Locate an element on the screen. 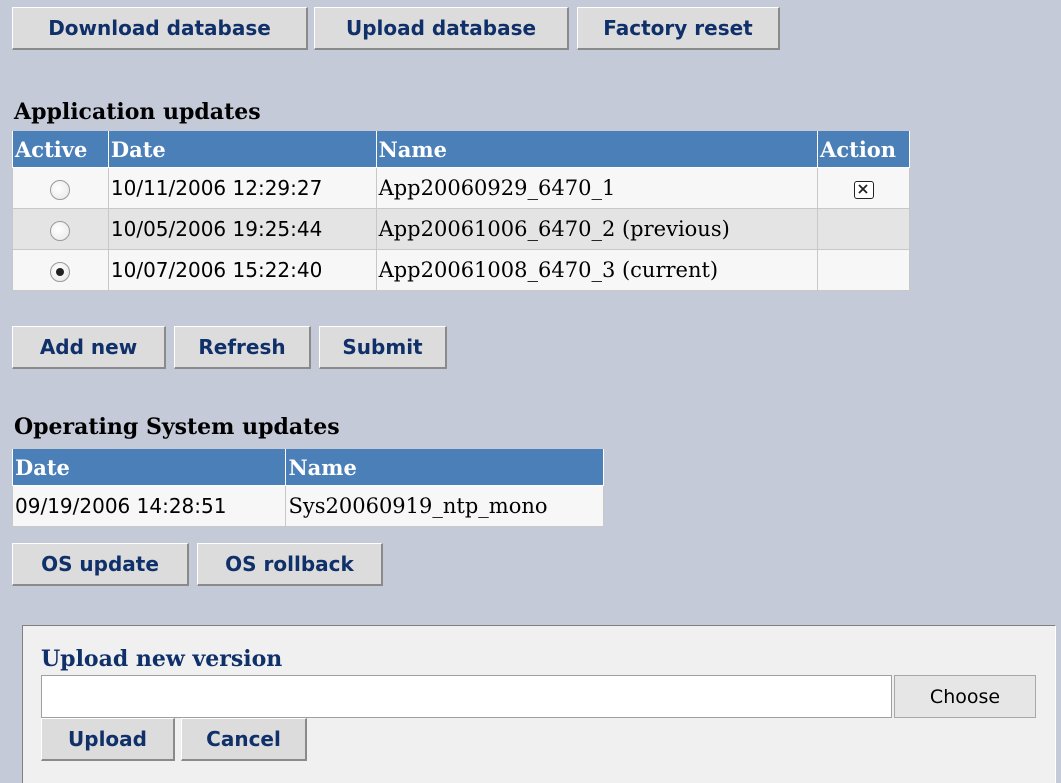  os-update-button: OS update is located at coordinates (100, 564).